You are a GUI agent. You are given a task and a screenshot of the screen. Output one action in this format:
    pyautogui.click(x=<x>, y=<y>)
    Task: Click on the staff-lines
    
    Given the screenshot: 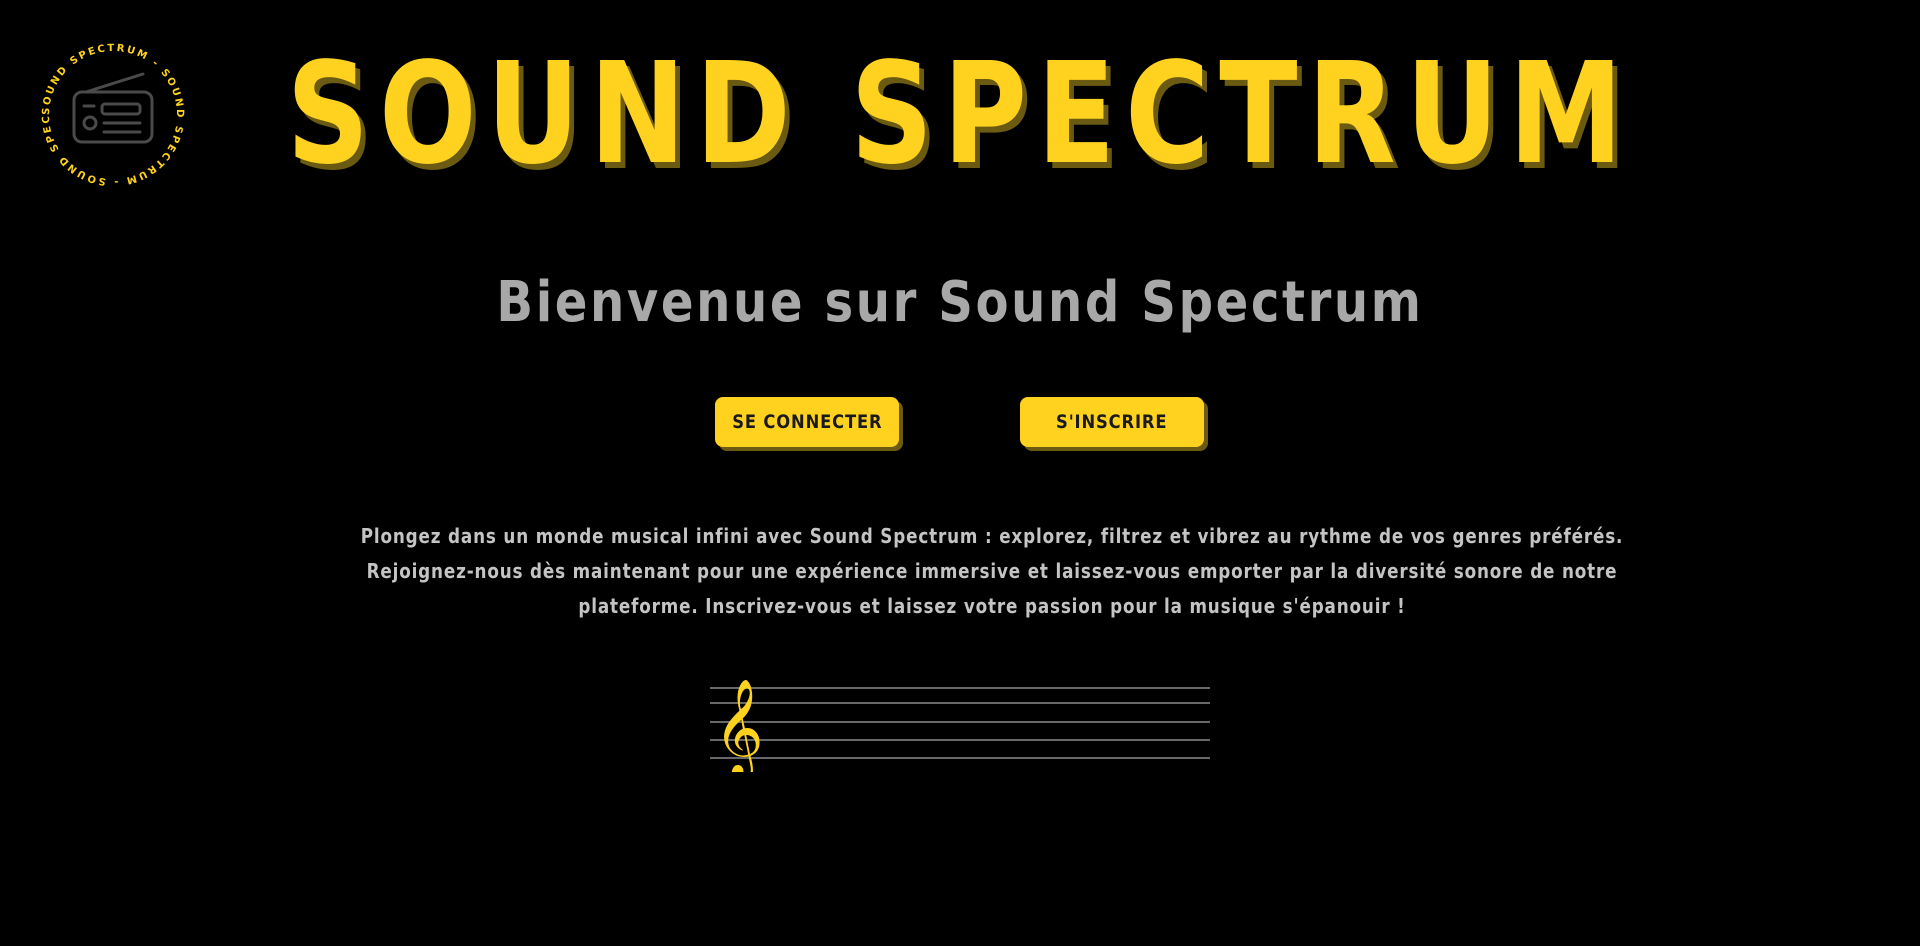 What is the action you would take?
    pyautogui.click(x=960, y=723)
    